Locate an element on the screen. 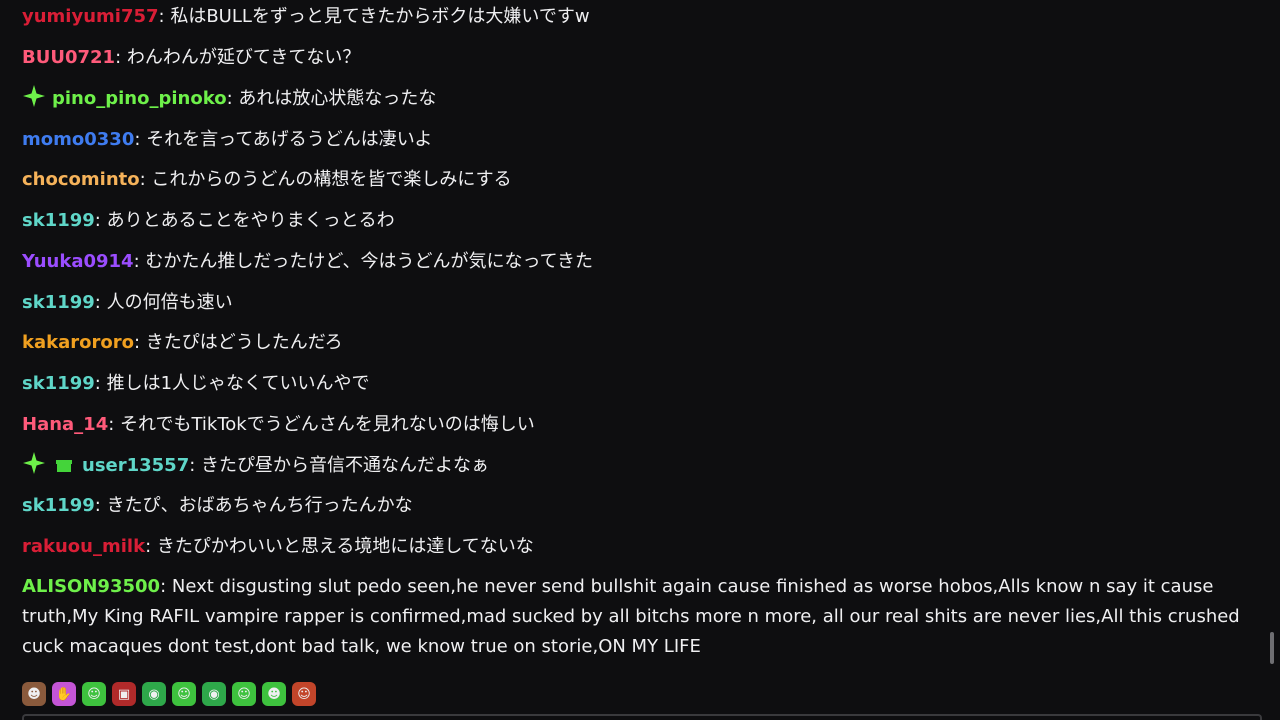 The image size is (1280, 720). chat-message: kakarororo: きたぴはどうしたんだろ is located at coordinates (182, 343).